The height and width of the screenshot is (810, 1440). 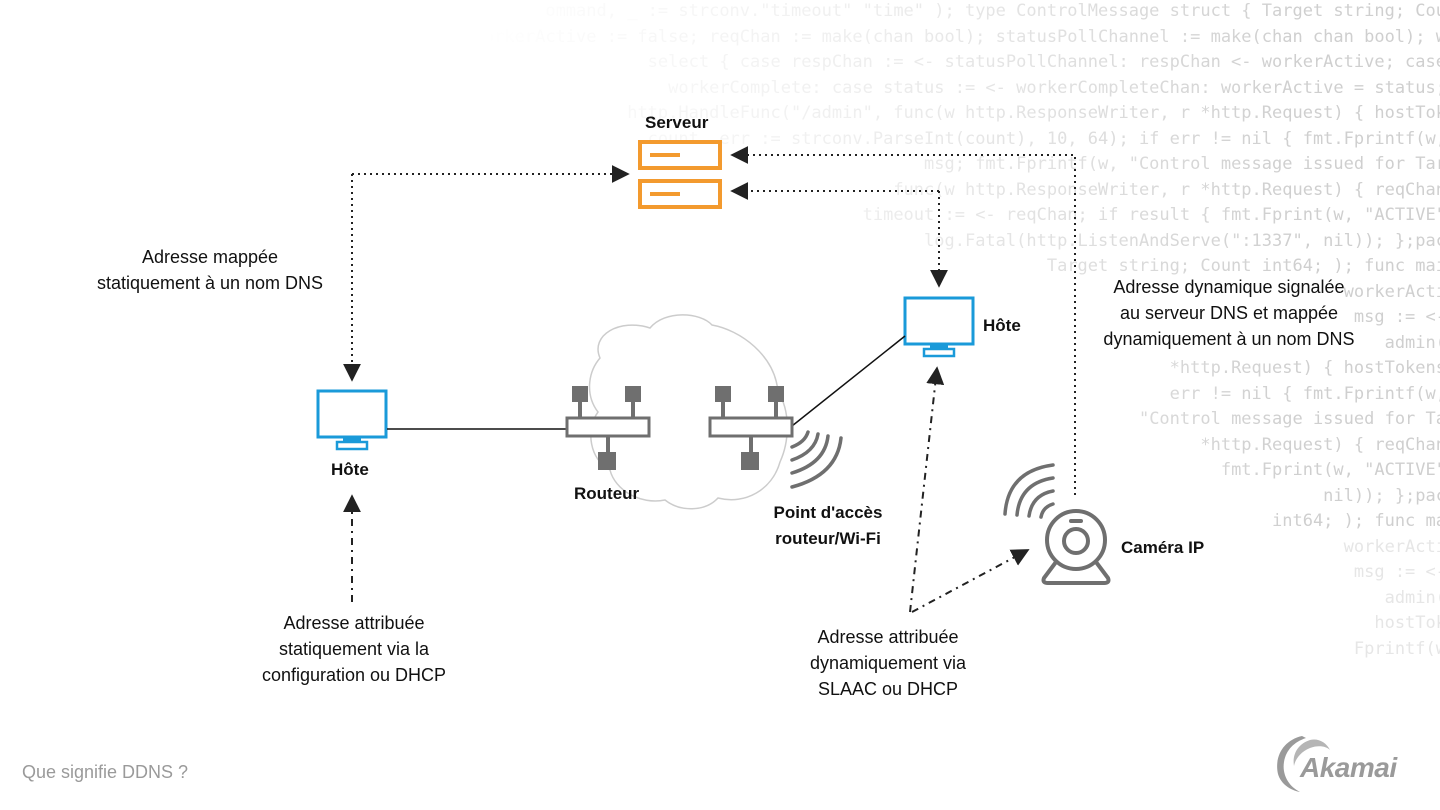 I want to click on router-label: Routeur, so click(x=607, y=493).